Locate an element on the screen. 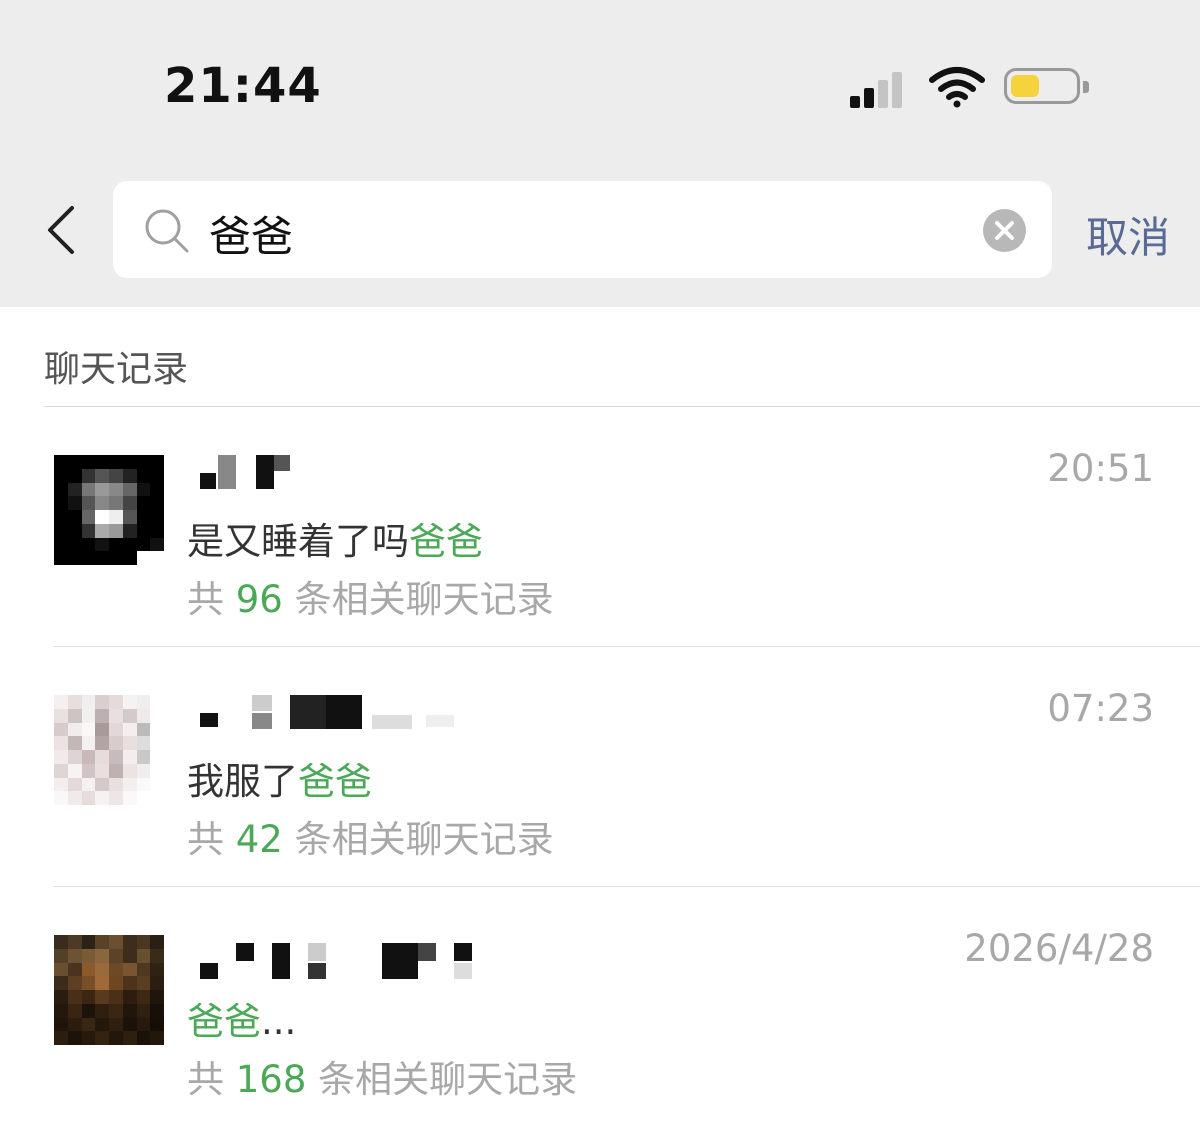 The height and width of the screenshot is (1127, 1200). result-time: 2026/4/28 is located at coordinates (1059, 948).